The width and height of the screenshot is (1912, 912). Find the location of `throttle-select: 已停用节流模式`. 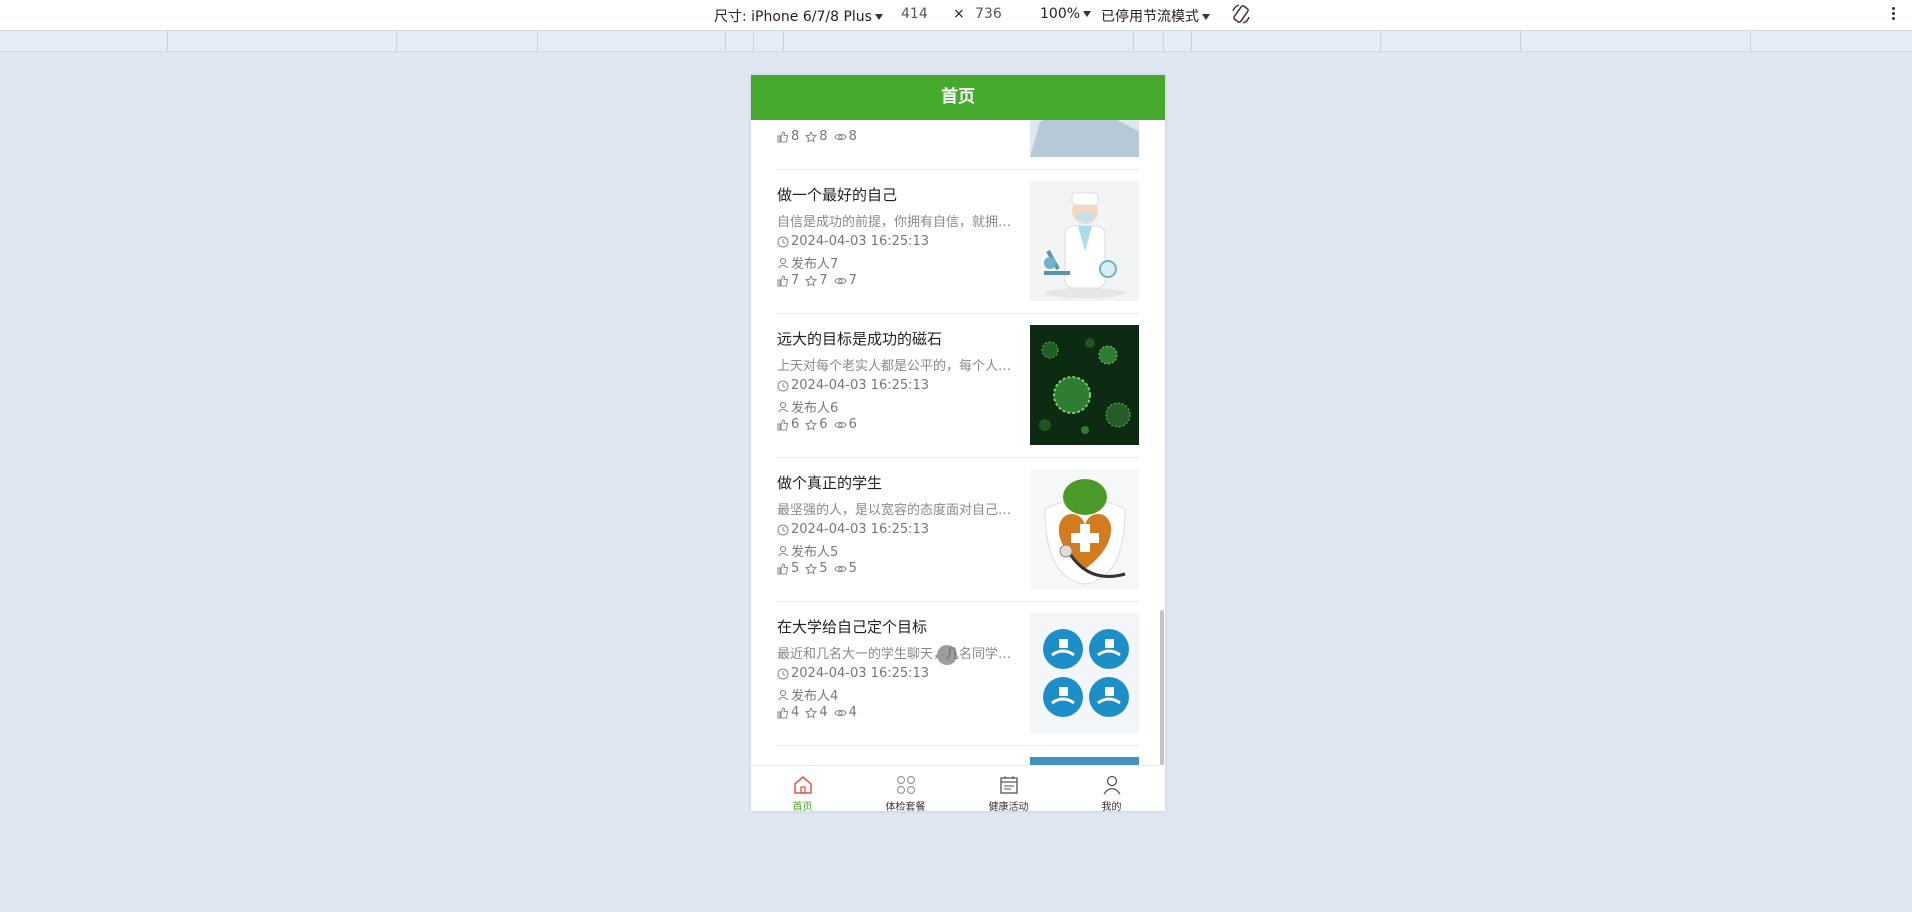

throttle-select: 已停用节流模式 is located at coordinates (1155, 16).